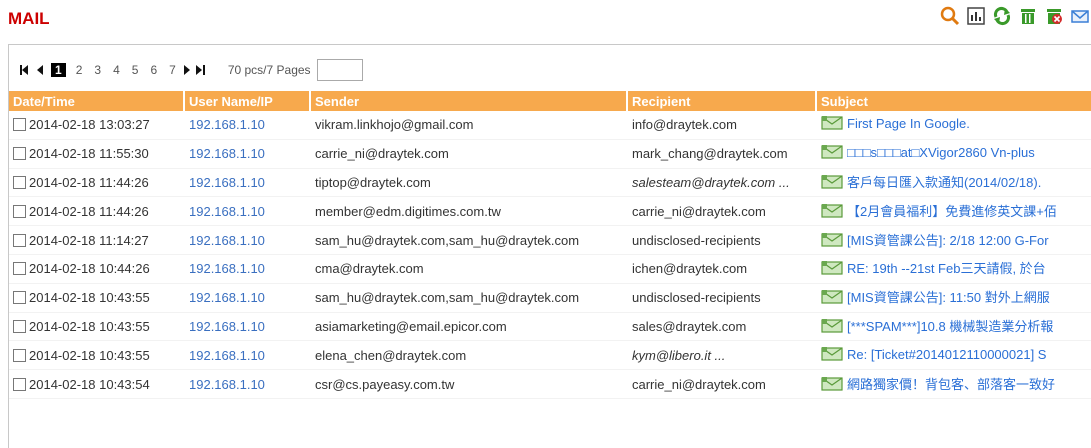 The height and width of the screenshot is (448, 1091). I want to click on subject-cell: [MIS資管課公告]: 11:50 對外上網服, so click(954, 298).